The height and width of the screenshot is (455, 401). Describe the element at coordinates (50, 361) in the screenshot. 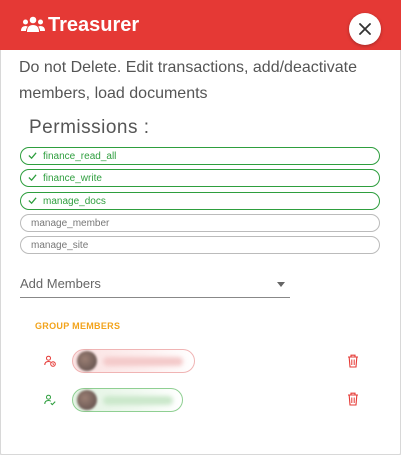

I see `user-pending-icon` at that location.